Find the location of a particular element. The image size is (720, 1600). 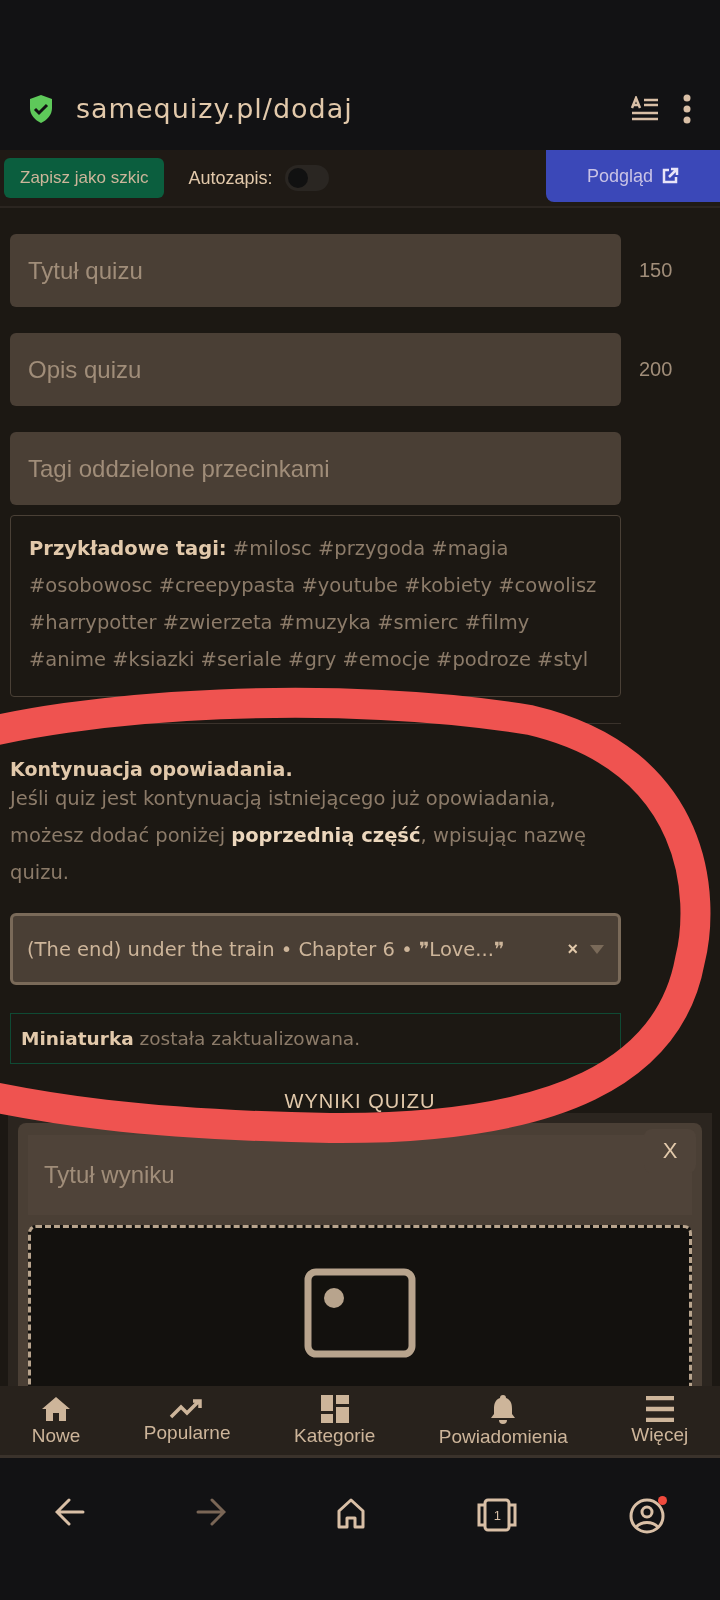

section-title: Kontynuacja opowiadania. is located at coordinates (152, 769).